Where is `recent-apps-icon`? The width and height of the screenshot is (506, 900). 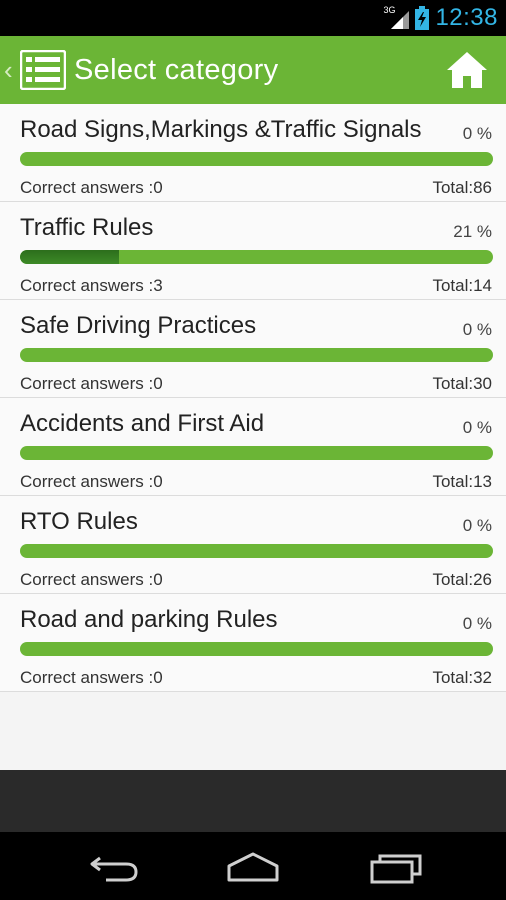
recent-apps-icon is located at coordinates (396, 867).